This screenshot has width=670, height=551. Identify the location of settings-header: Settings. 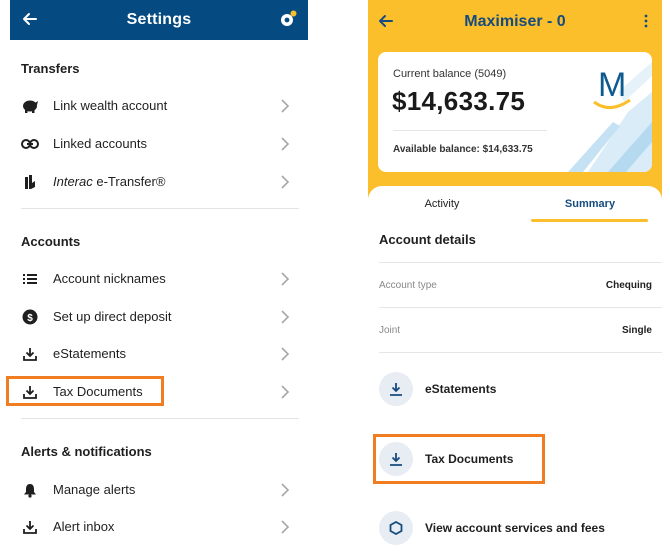
(159, 20).